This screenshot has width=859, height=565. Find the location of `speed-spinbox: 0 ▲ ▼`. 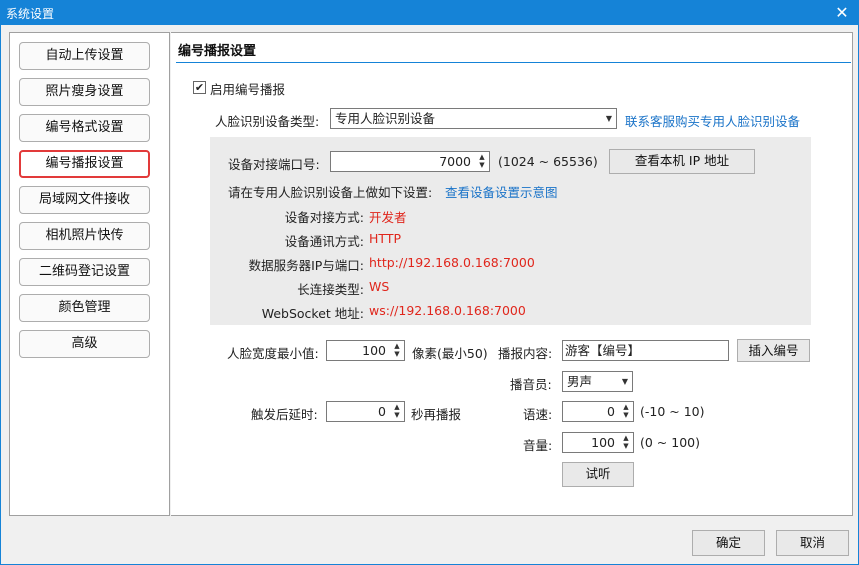

speed-spinbox: 0 ▲ ▼ is located at coordinates (598, 411).